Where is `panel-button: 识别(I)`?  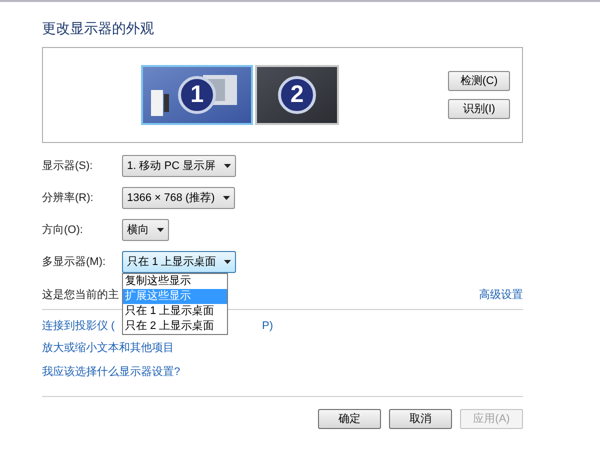 panel-button: 识别(I) is located at coordinates (479, 109).